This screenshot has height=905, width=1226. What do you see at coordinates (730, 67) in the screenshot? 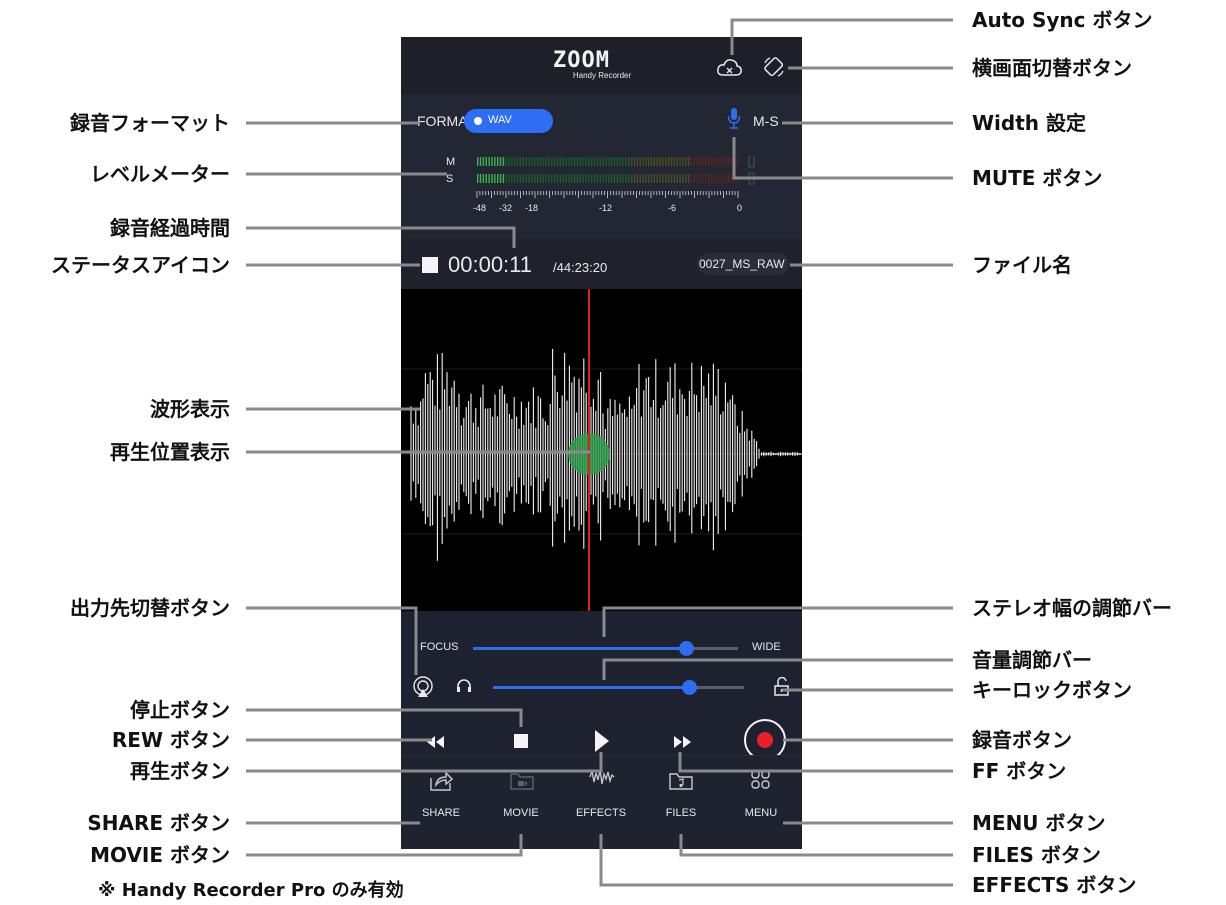
I see `auto-sync-cloud-icon` at bounding box center [730, 67].